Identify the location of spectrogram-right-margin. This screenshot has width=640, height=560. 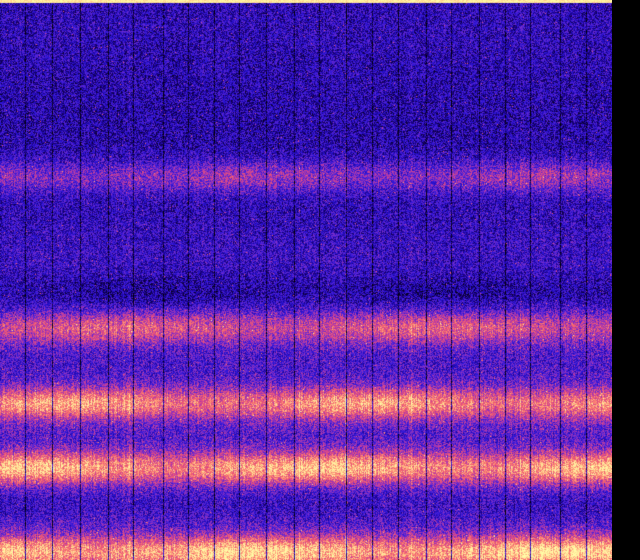
(626, 280).